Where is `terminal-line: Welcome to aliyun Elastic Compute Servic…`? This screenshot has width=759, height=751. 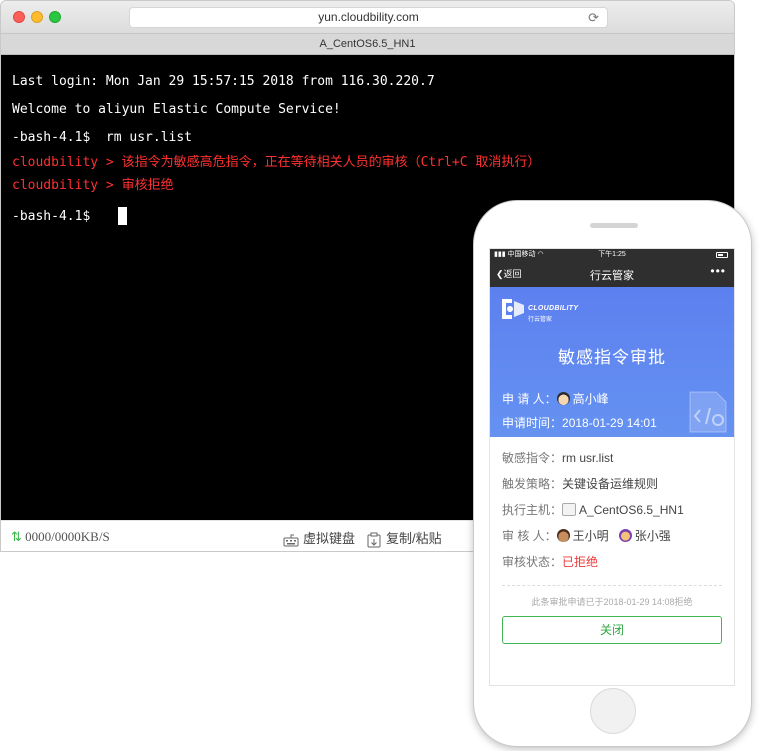
terminal-line: Welcome to aliyun Elastic Compute Servic… is located at coordinates (176, 109).